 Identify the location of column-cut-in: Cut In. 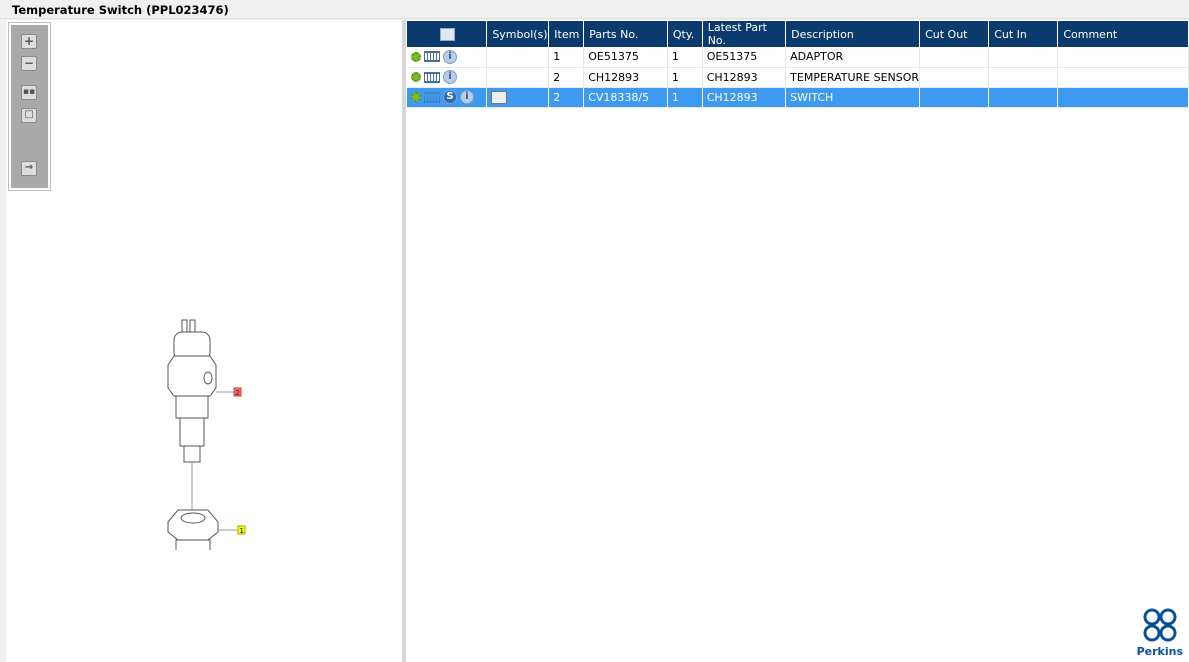
(1023, 34).